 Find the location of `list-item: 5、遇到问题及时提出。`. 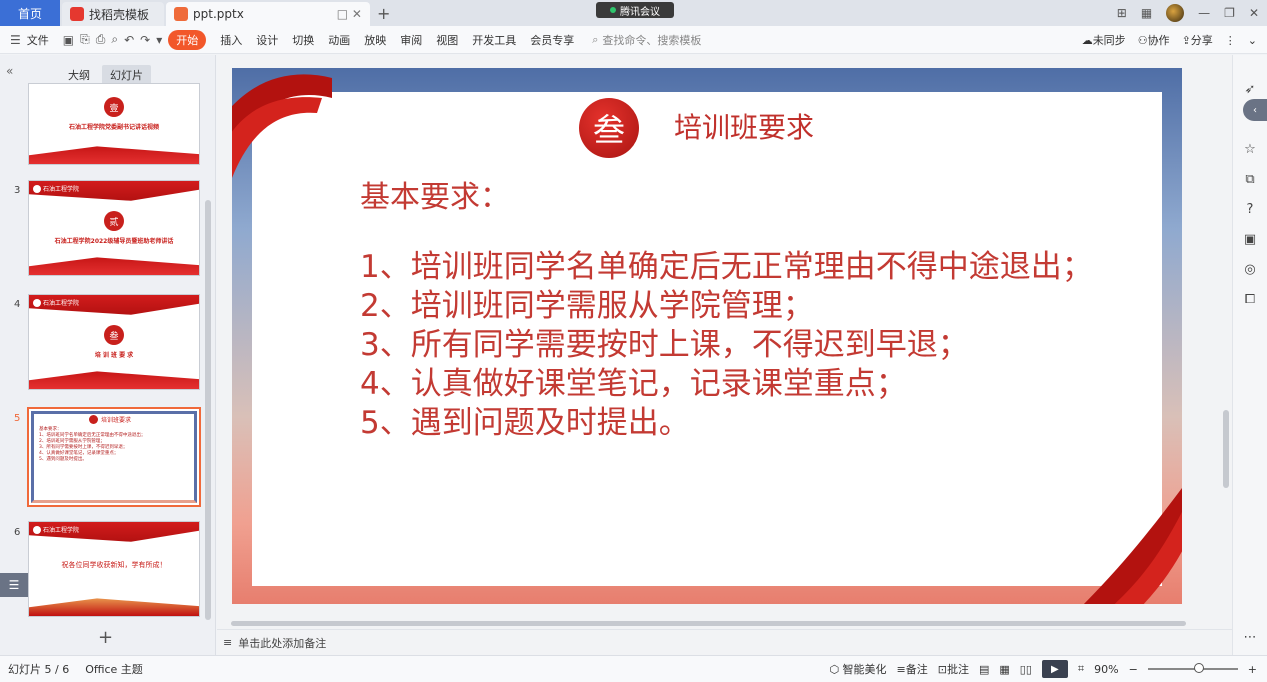

list-item: 5、遇到问题及时提出。 is located at coordinates (525, 423).